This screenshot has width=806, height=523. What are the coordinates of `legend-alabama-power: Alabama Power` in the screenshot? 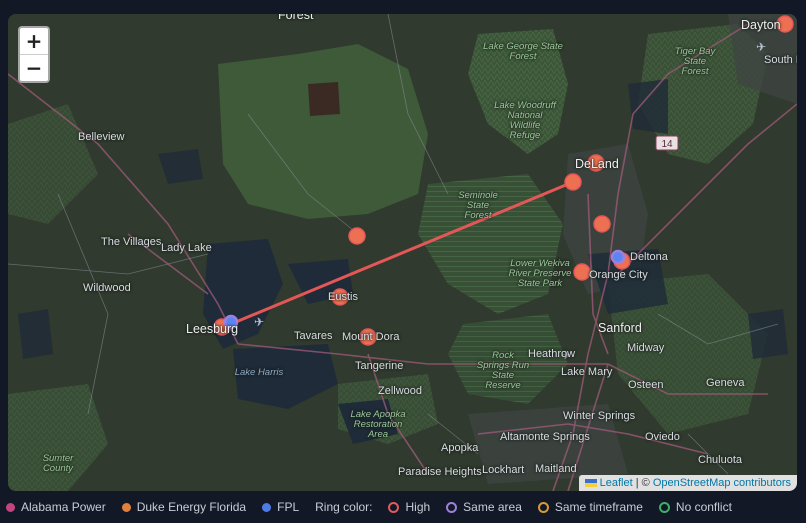 It's located at (56, 507).